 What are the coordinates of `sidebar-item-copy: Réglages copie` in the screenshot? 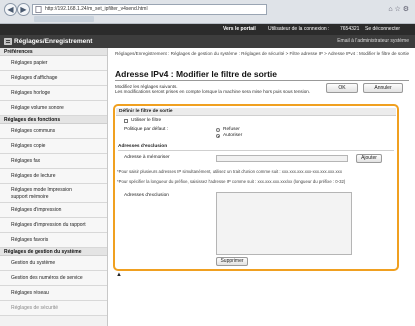 It's located at (53, 146).